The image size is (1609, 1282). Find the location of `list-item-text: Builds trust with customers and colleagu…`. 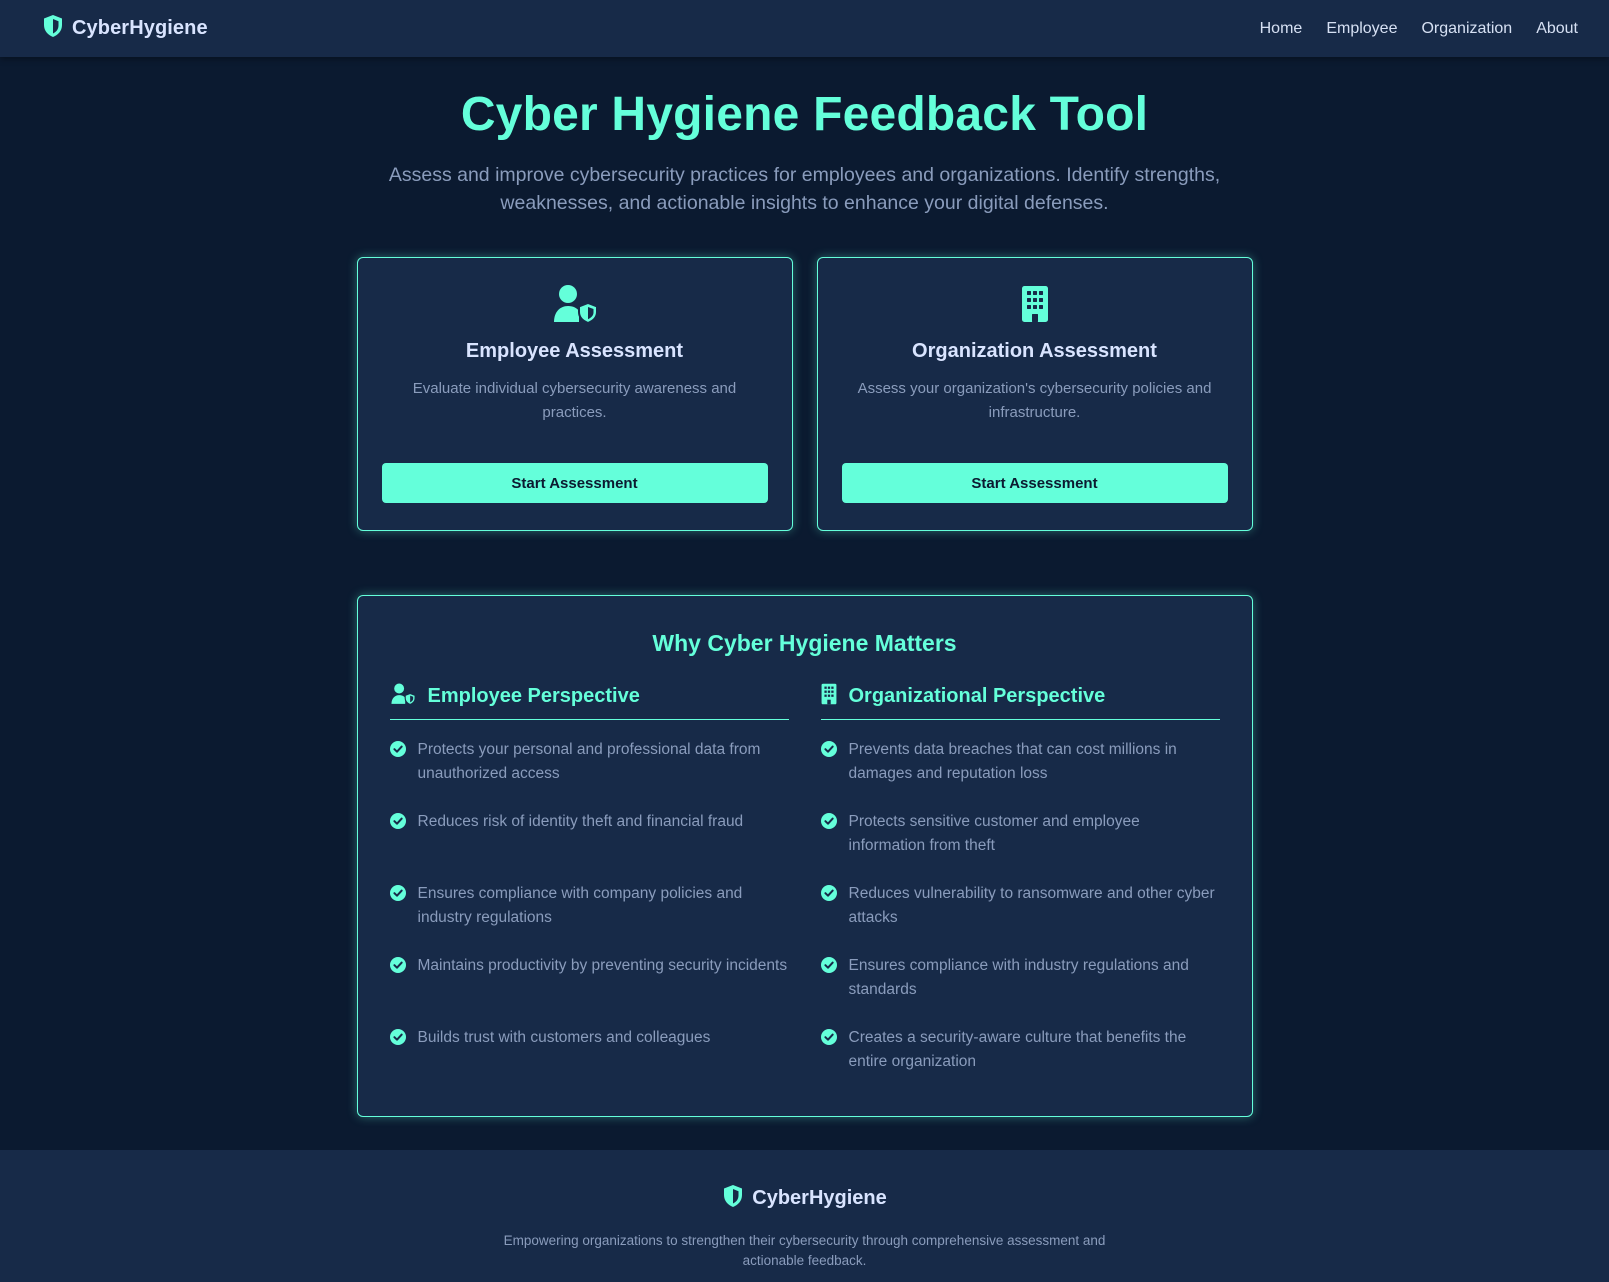

list-item-text: Builds trust with customers and colleagu… is located at coordinates (564, 1037).